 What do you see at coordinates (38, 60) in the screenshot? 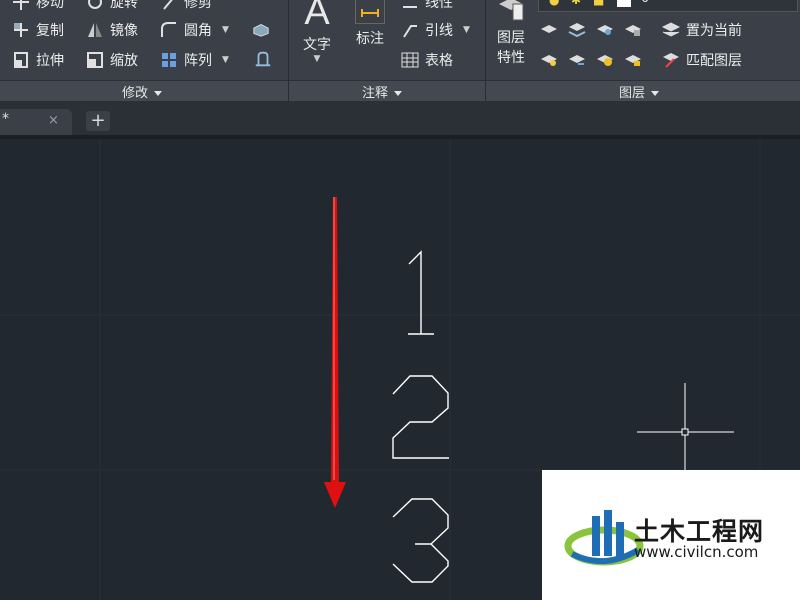
I see `stretch-button: 拉伸` at bounding box center [38, 60].